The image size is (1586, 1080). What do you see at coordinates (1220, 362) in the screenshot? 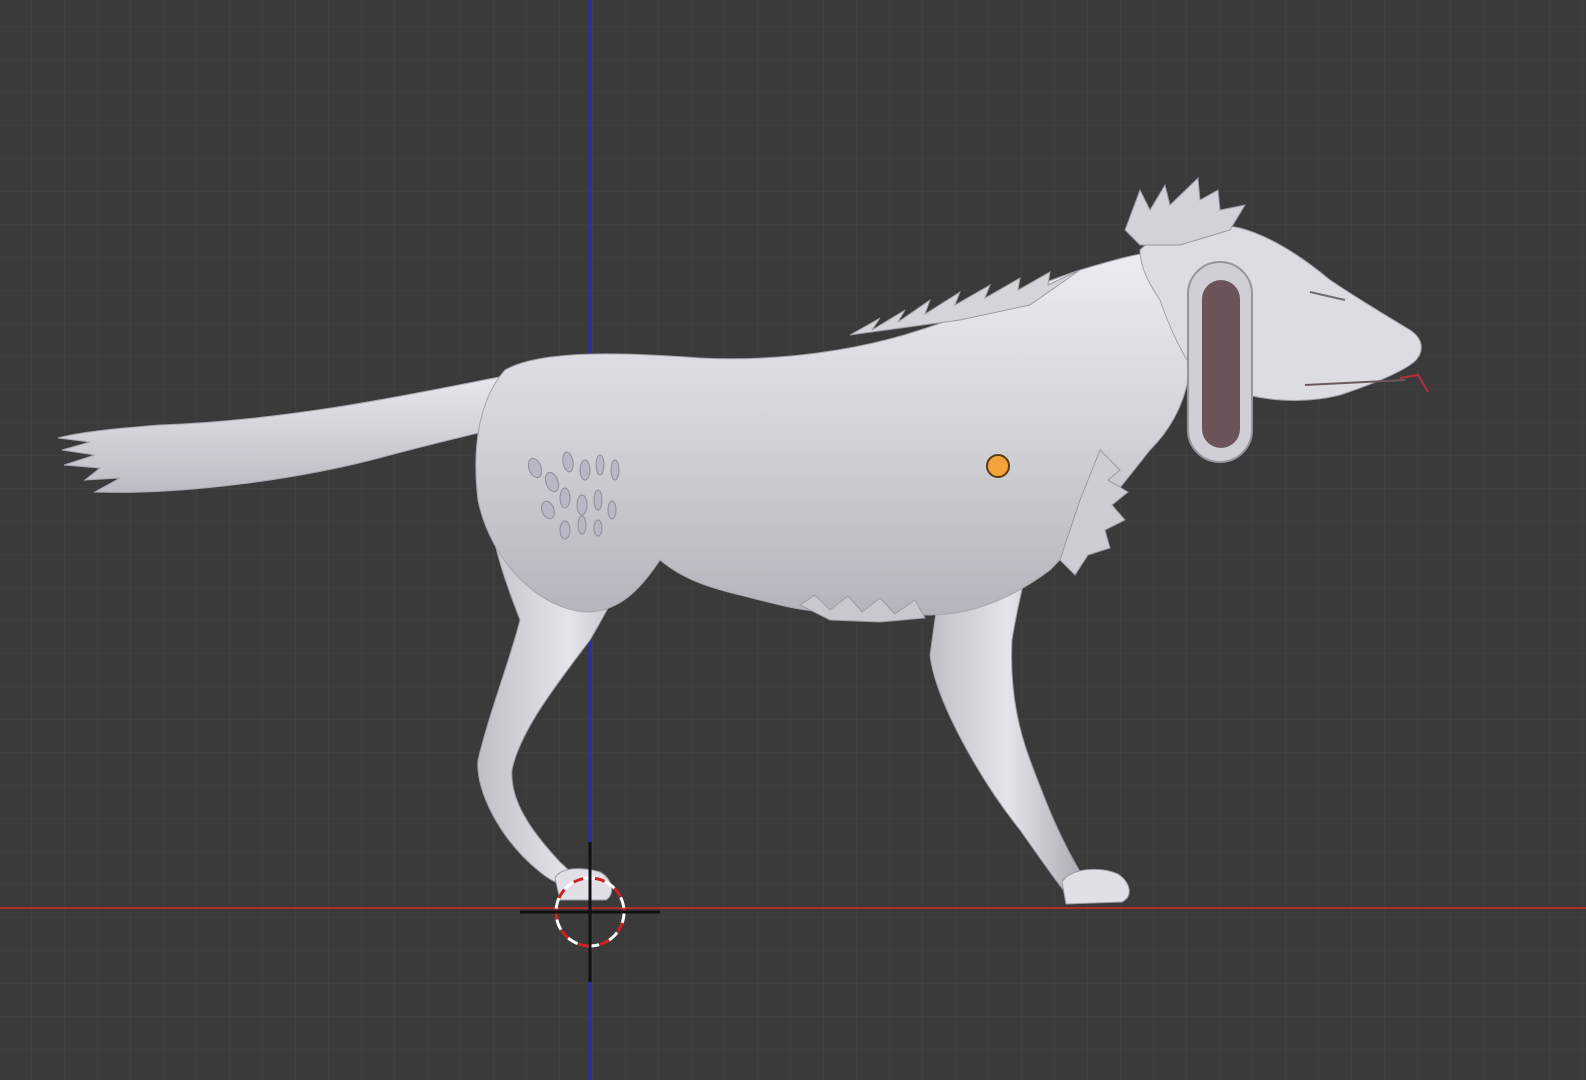
I see `wolf-ear` at bounding box center [1220, 362].